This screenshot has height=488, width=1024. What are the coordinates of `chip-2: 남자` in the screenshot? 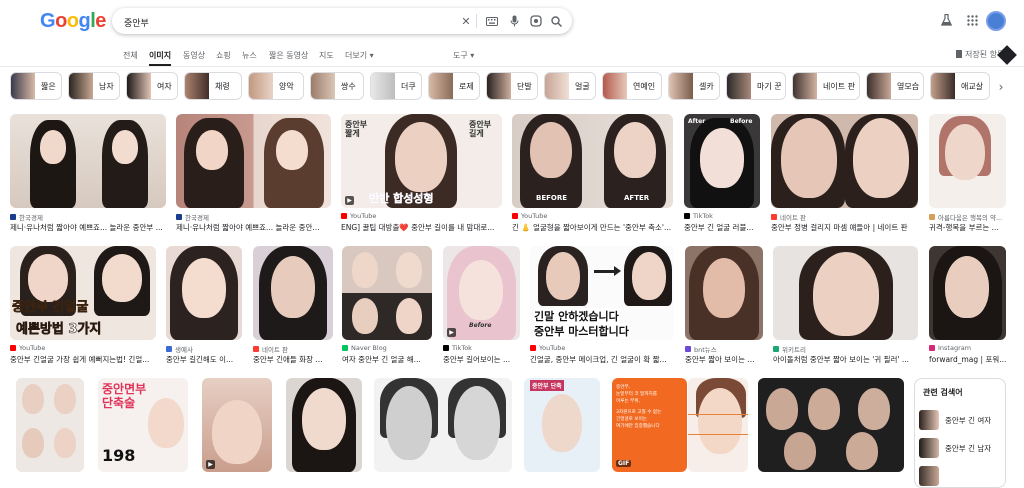 It's located at (94, 86).